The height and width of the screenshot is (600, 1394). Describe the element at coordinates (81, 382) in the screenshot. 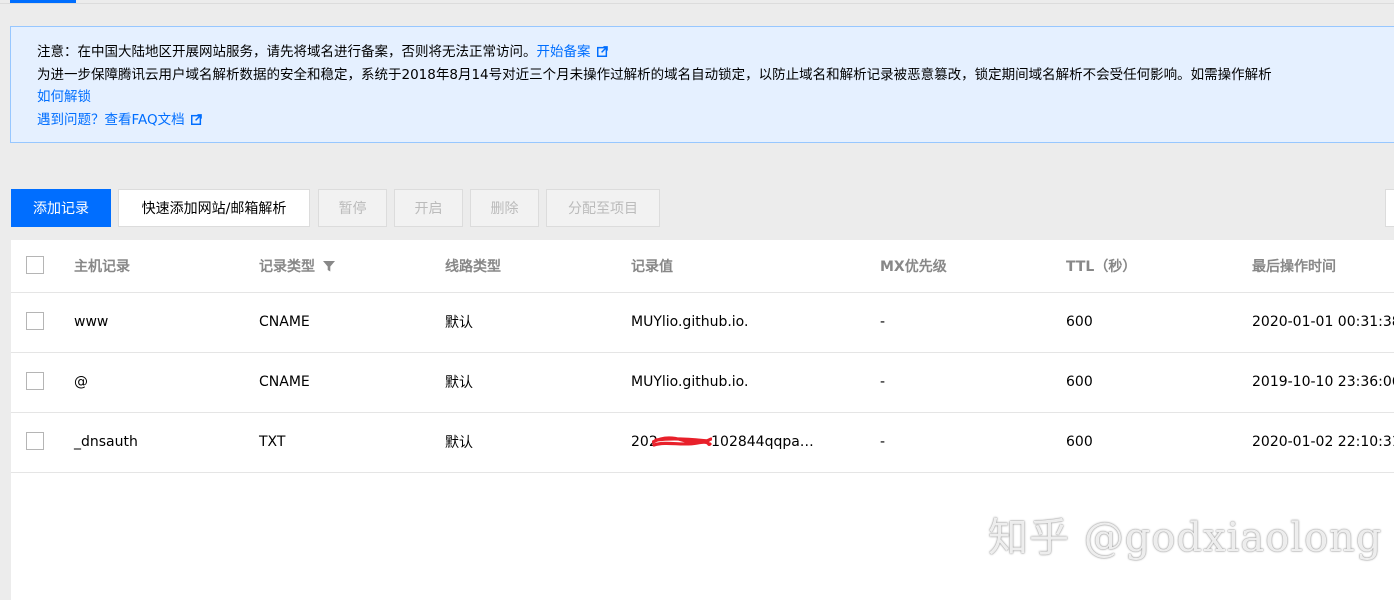

I see `cell-host: @` at that location.